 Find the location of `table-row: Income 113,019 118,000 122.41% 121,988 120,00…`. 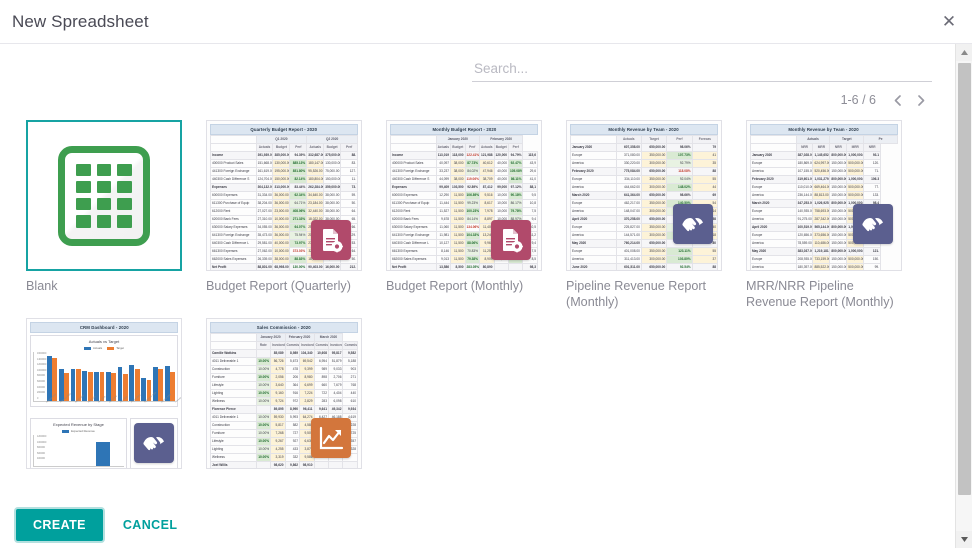

table-row: Income 113,019 118,000 122.41% 121,988 120,00… is located at coordinates (464, 155).